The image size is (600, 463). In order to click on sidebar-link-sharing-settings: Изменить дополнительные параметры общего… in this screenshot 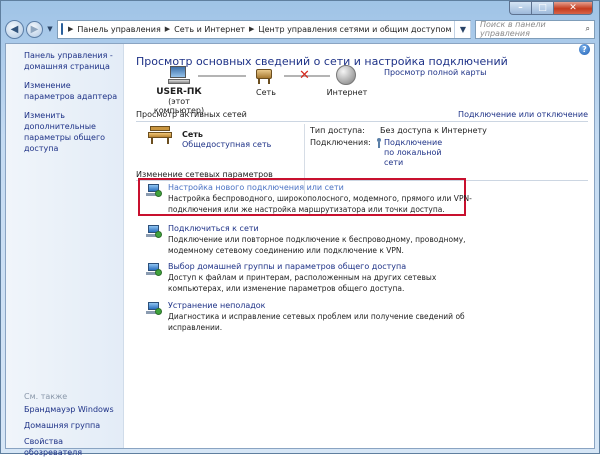, I will do `click(73, 132)`.